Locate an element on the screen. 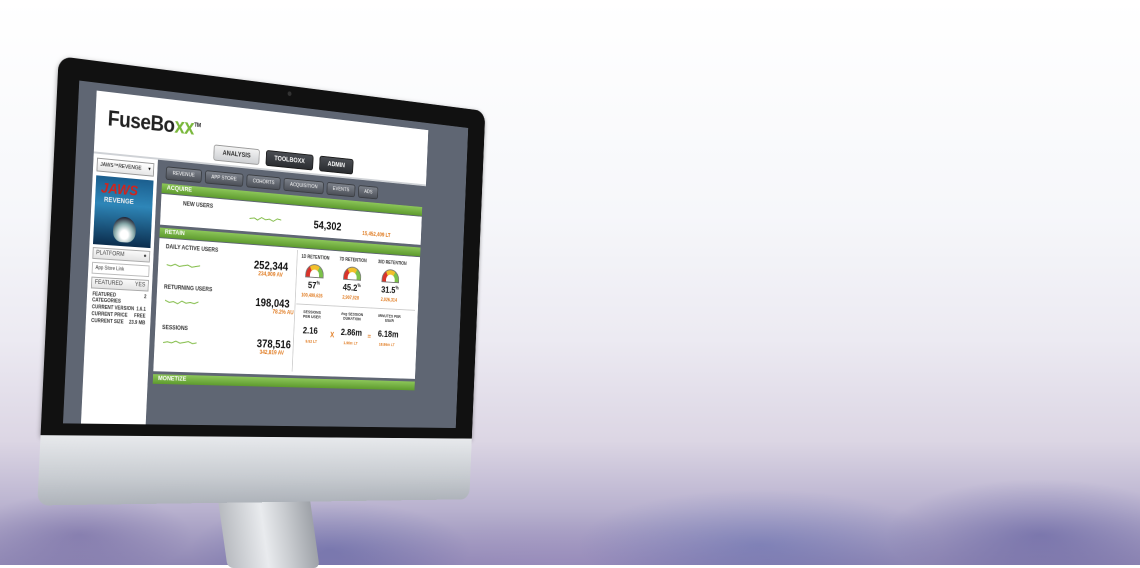  tab-app-store: APP STORE is located at coordinates (224, 178).